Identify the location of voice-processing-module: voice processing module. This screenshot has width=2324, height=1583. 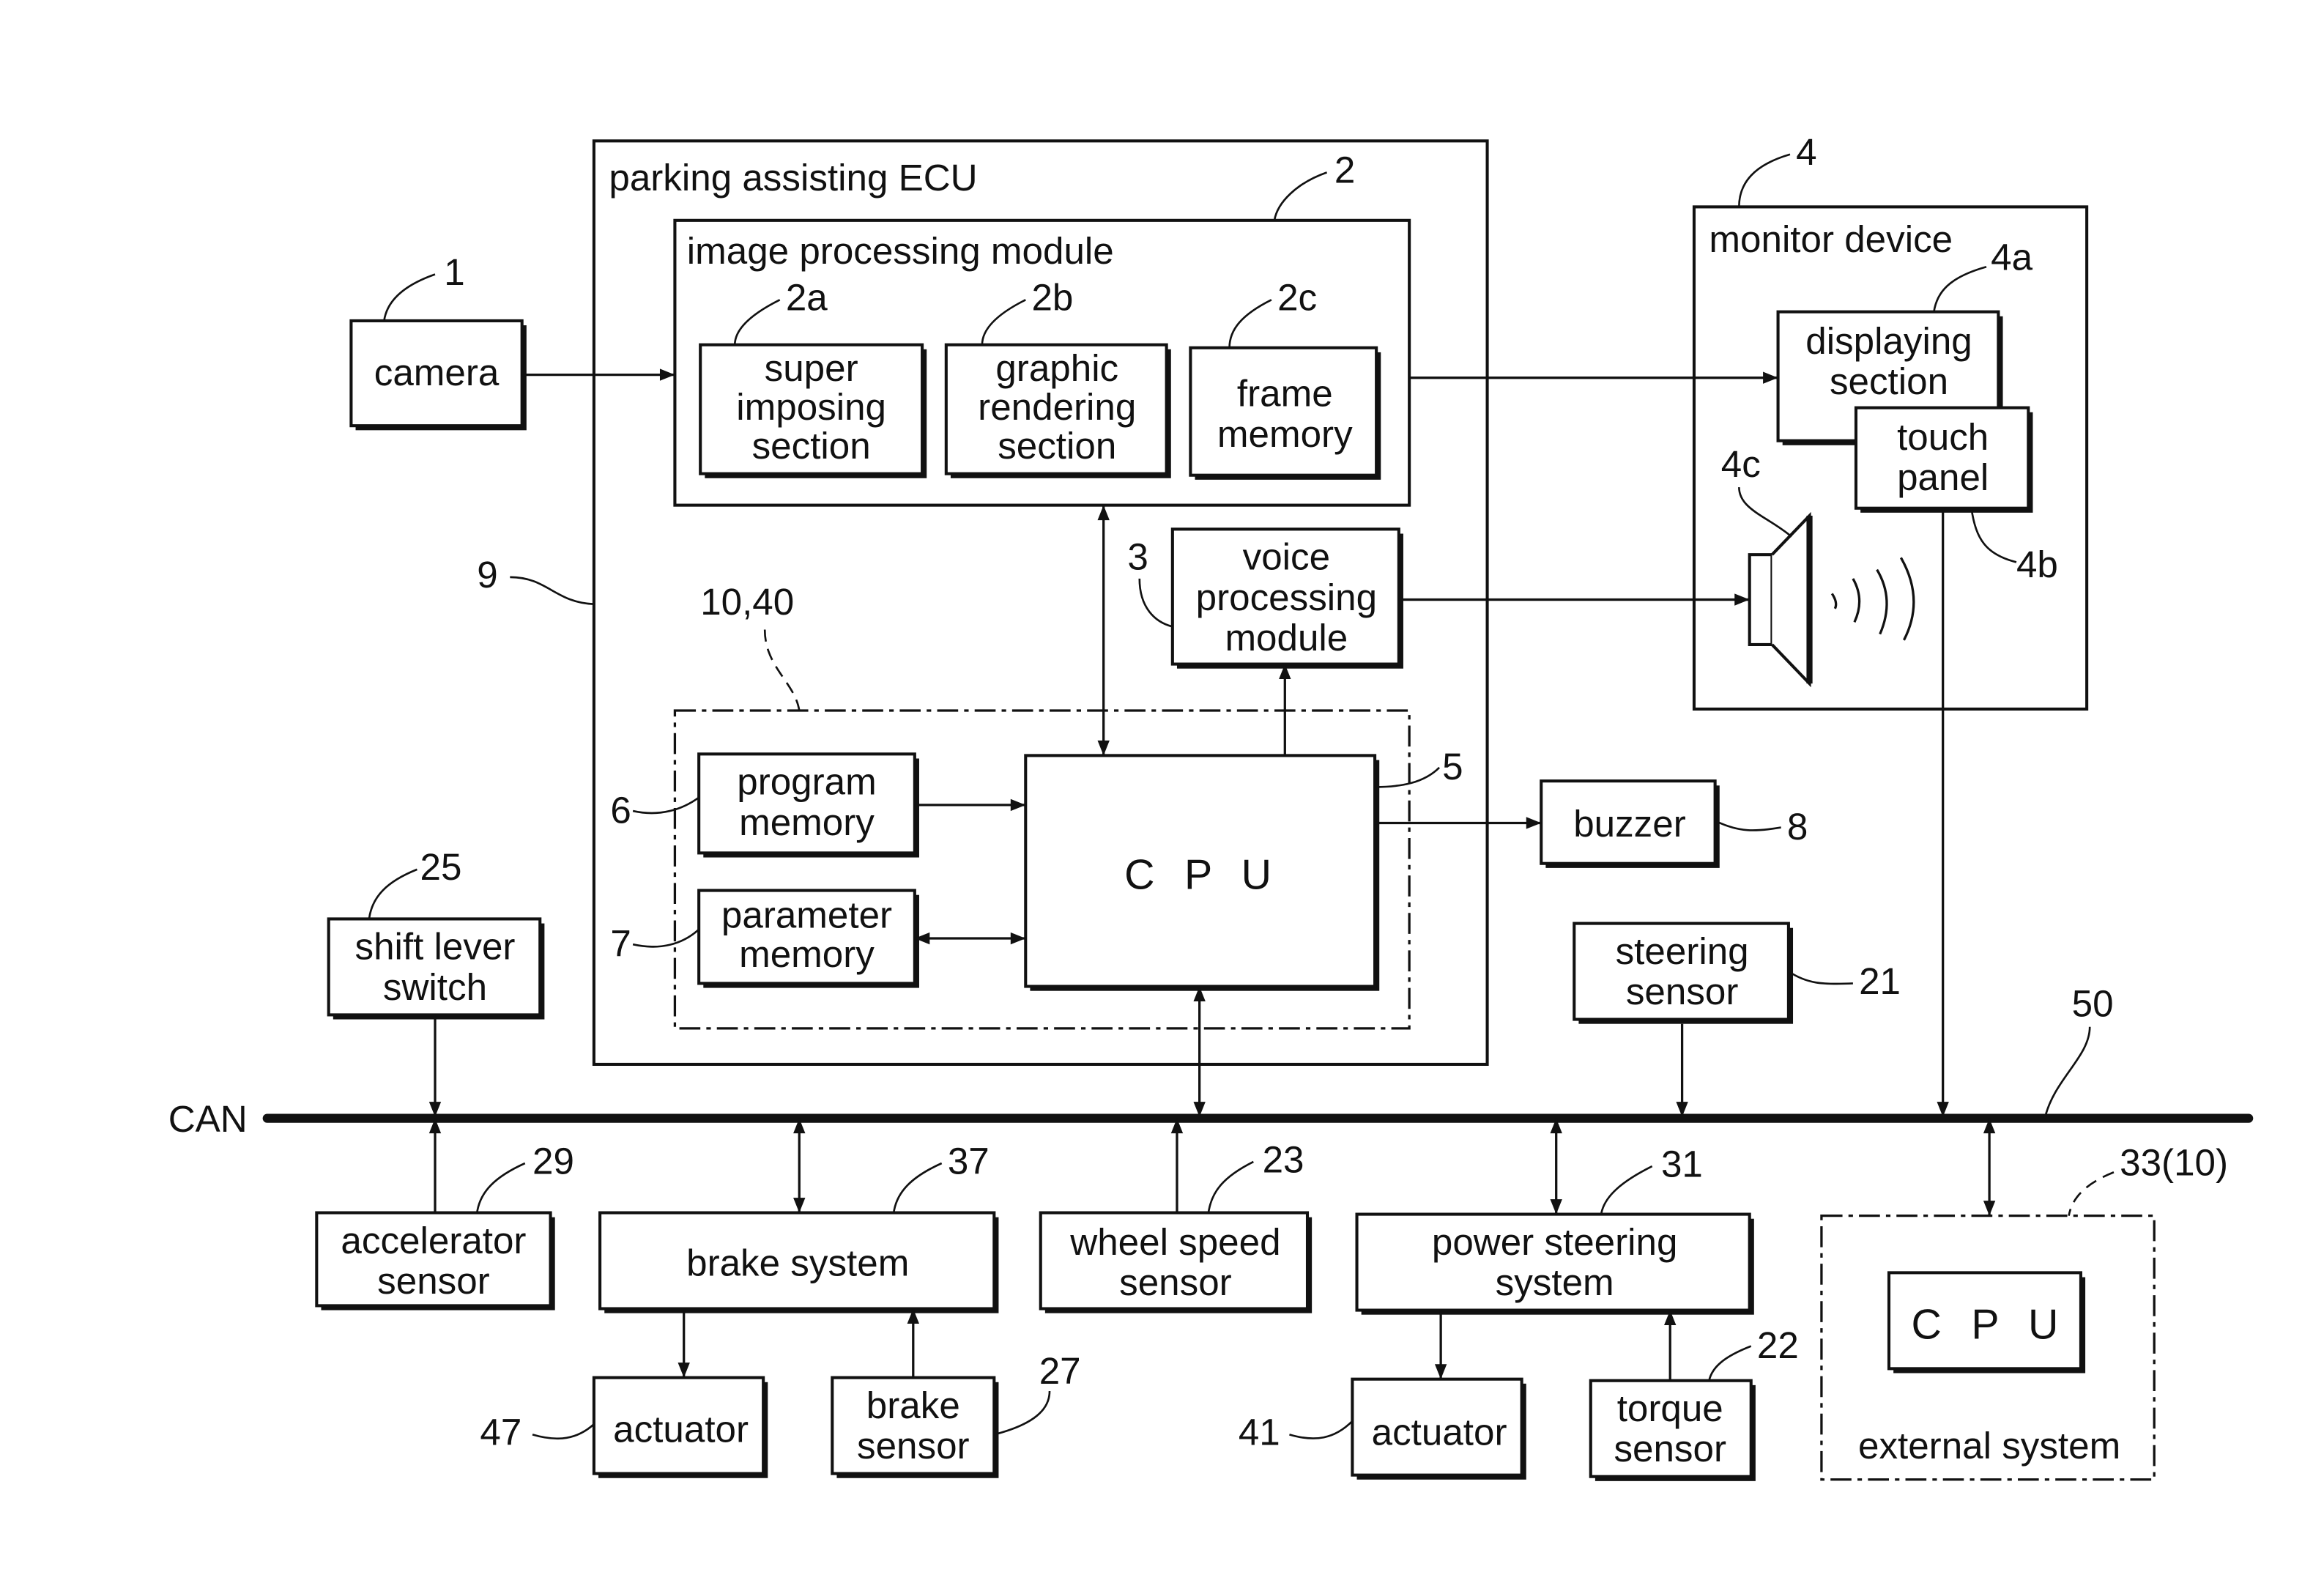
(1286, 598).